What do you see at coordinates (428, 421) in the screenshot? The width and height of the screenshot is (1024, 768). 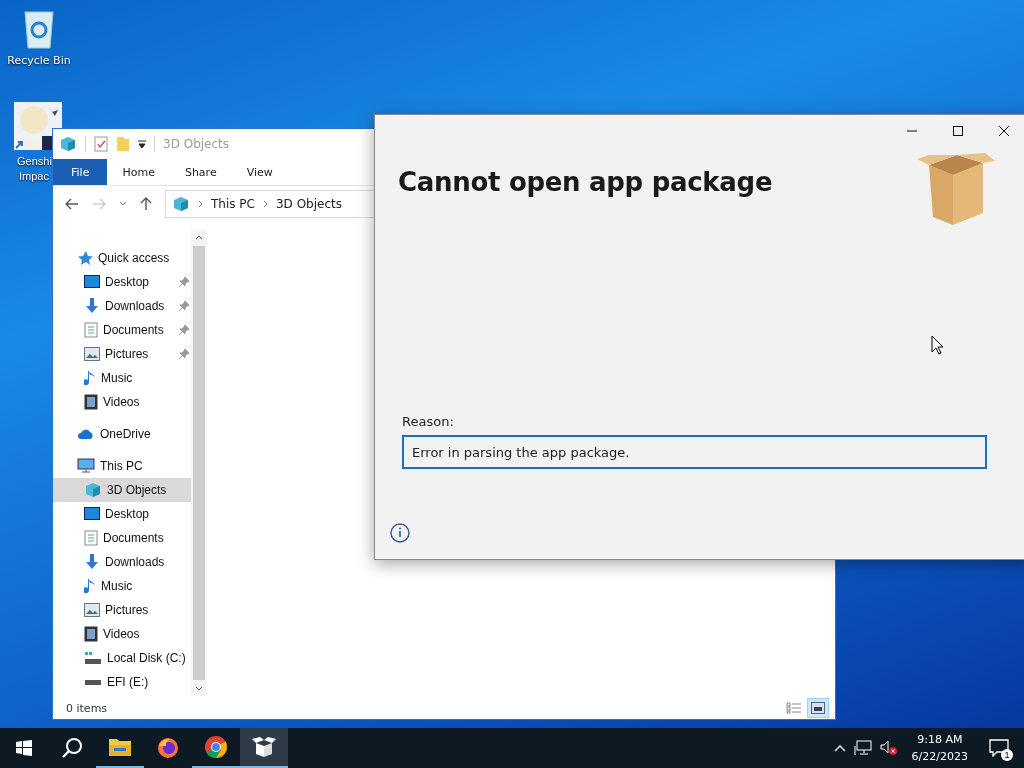 I see `reason-label: Reason:` at bounding box center [428, 421].